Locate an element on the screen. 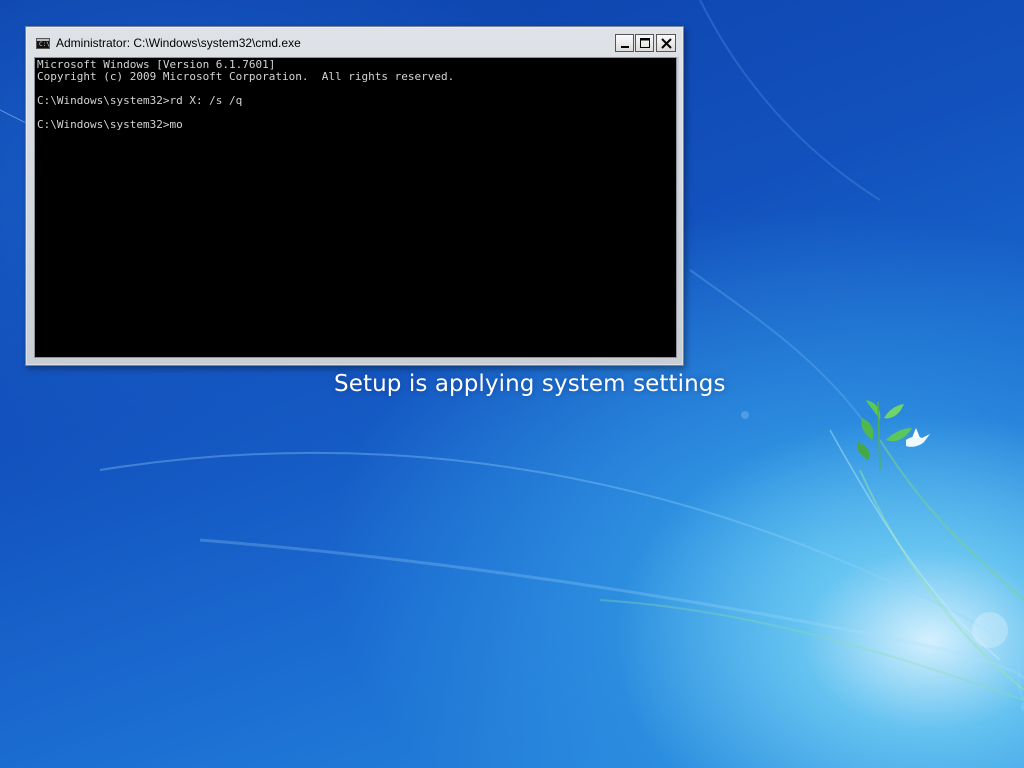 Image resolution: width=1024 pixels, height=768 pixels. maximize-icon is located at coordinates (645, 43).